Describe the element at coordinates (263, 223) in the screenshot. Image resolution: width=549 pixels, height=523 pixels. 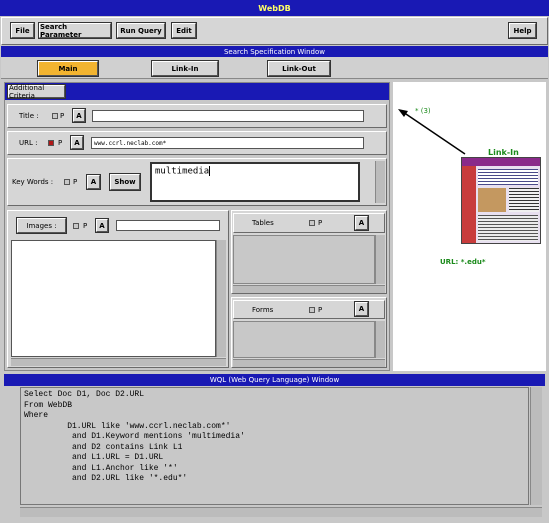
I see `tables-label: Tables` at that location.